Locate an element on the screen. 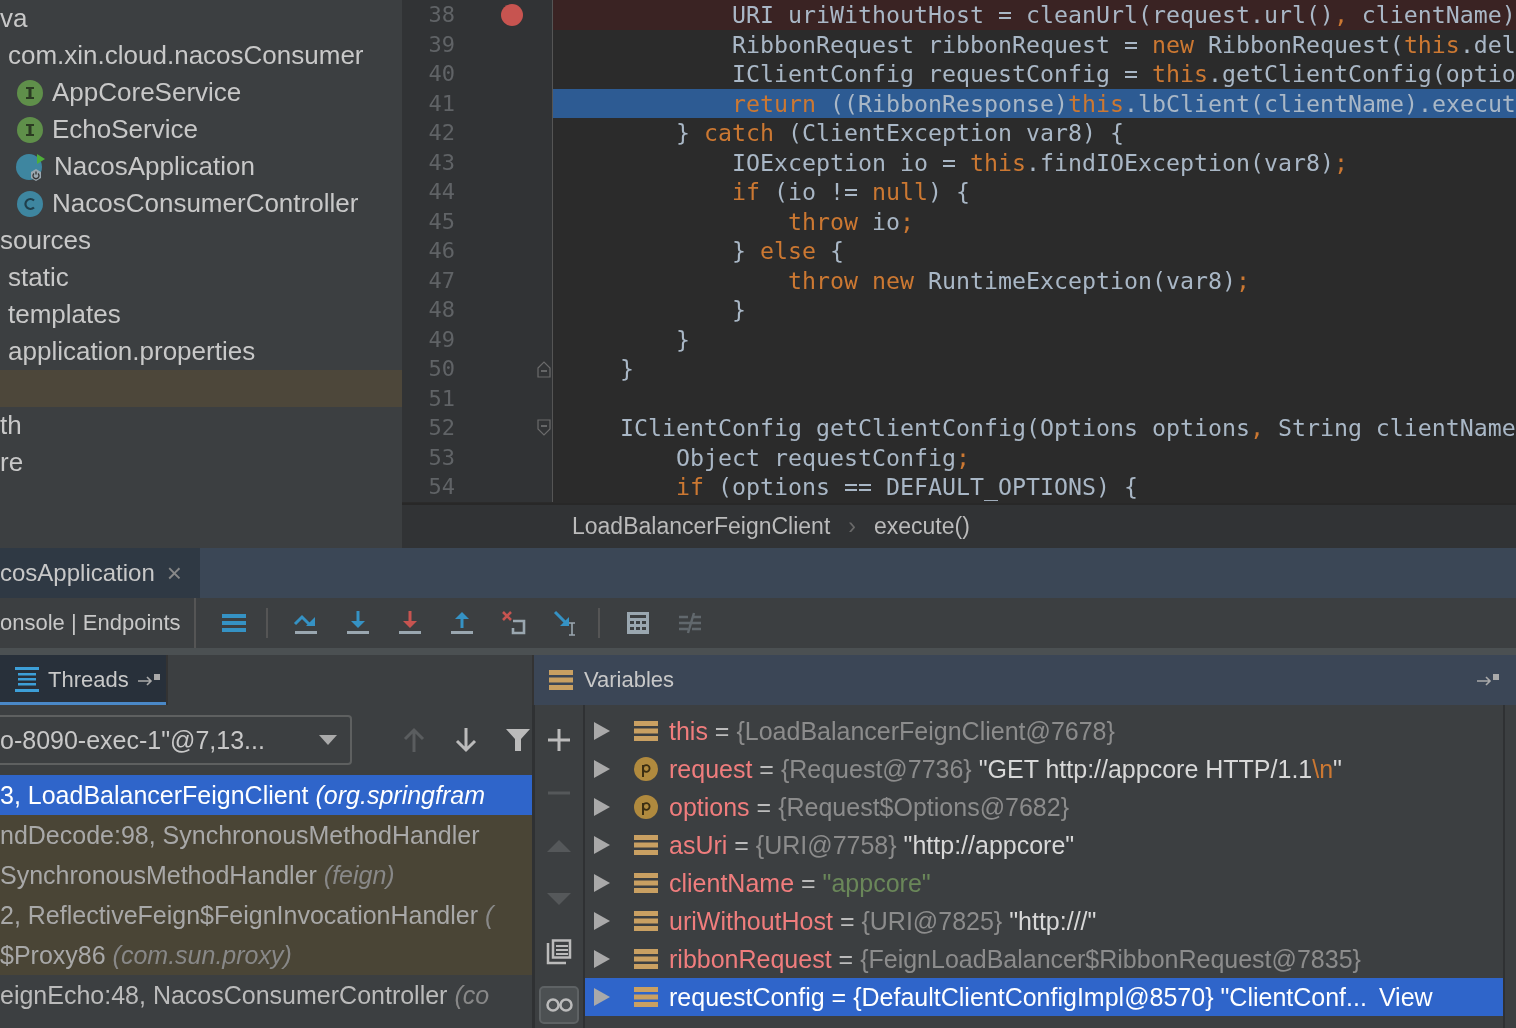 The height and width of the screenshot is (1028, 1516). variable-row: asUri = {URI@7758} "http://appcore" is located at coordinates (1044, 845).